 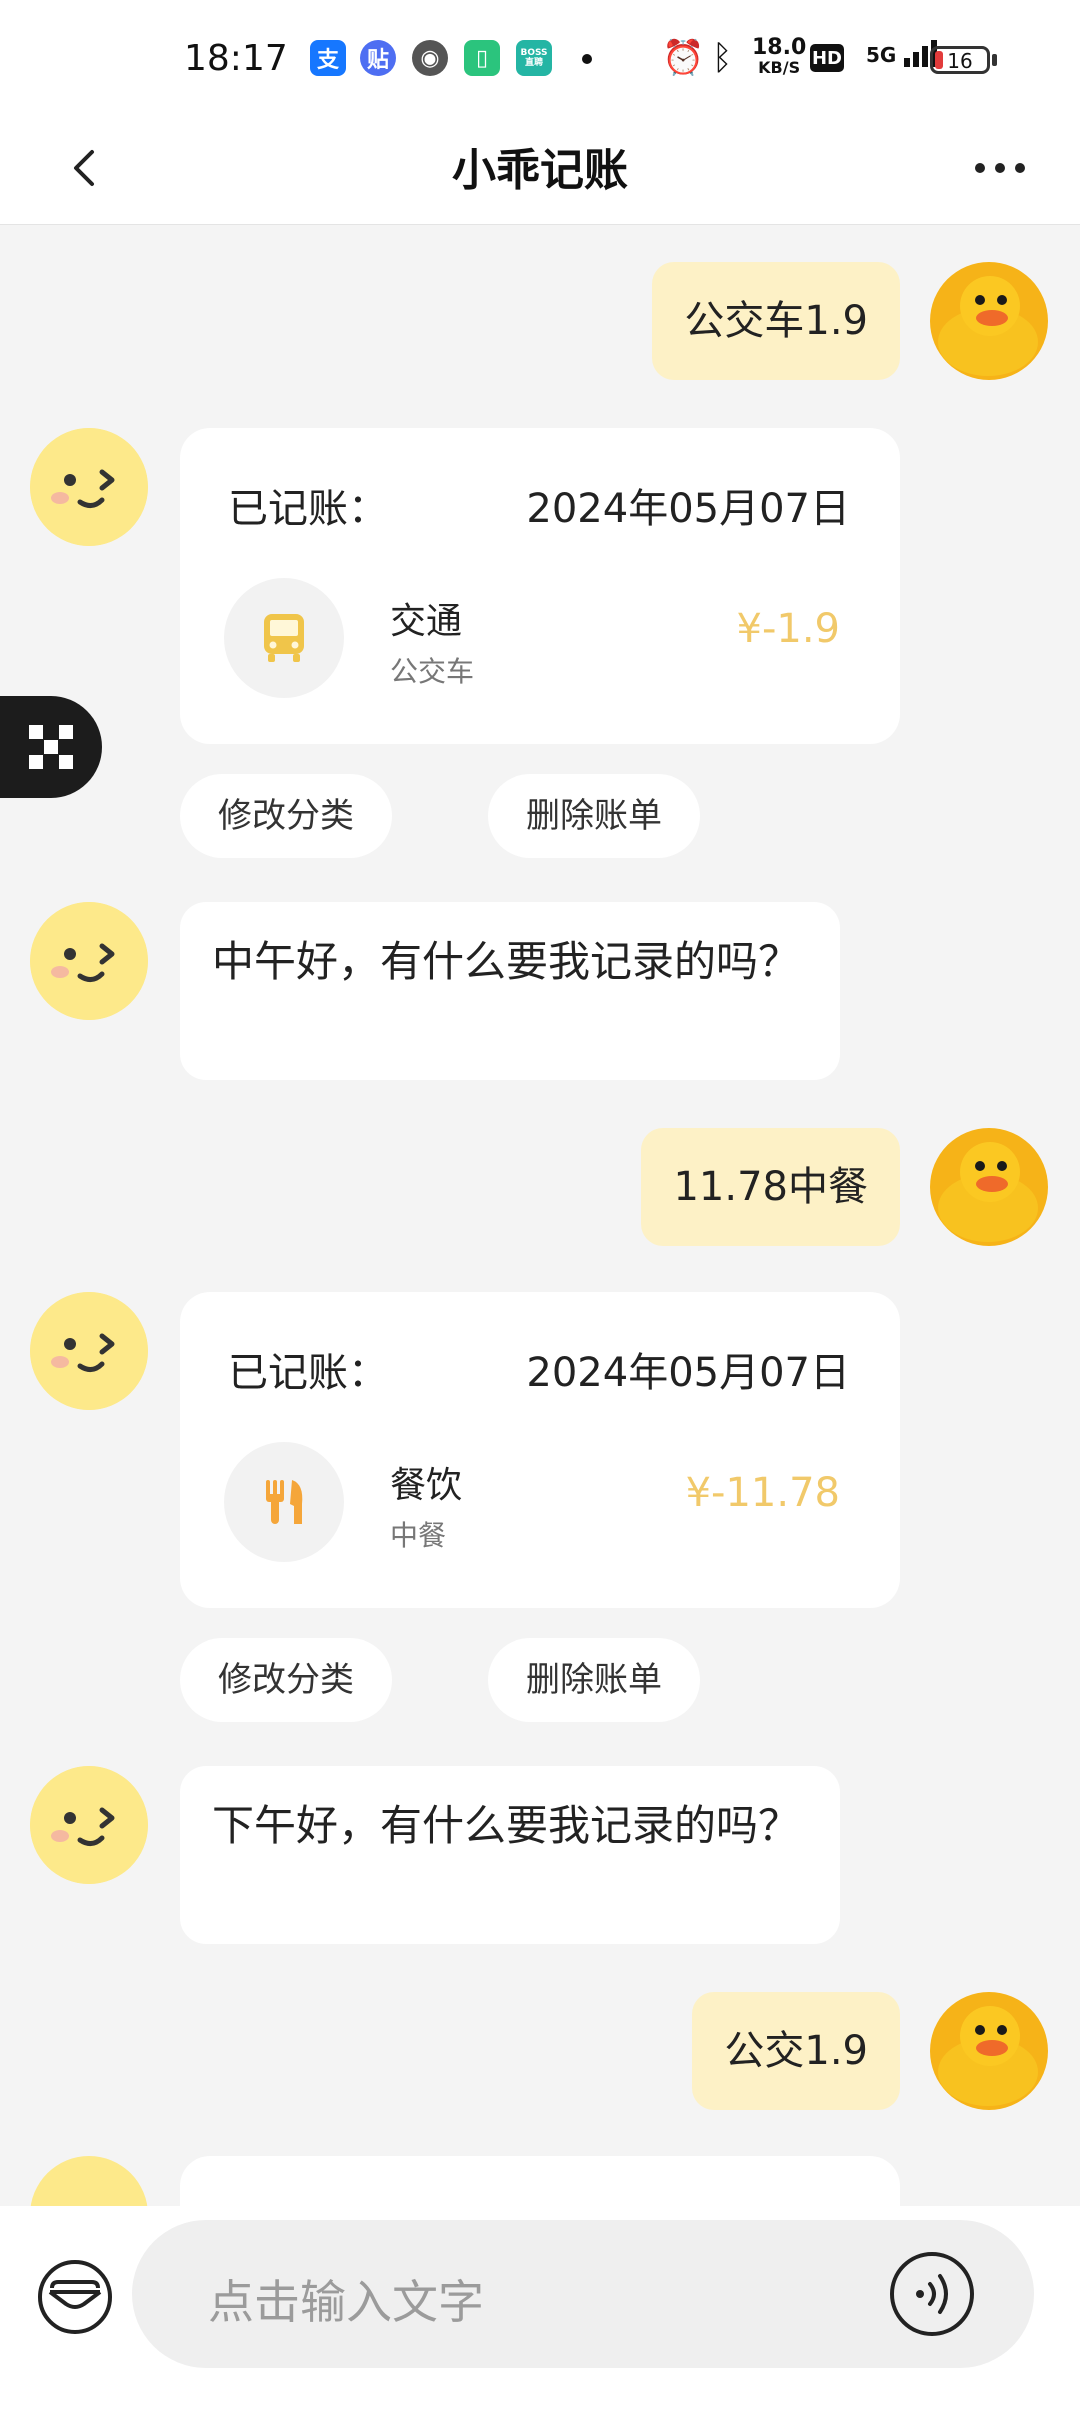 I want to click on alipay-icon: 支, so click(x=328, y=58).